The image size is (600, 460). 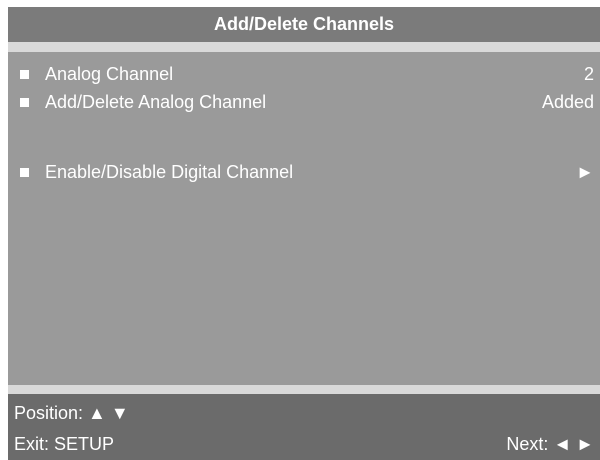 I want to click on submenu-arrow-icon: ►, so click(x=585, y=172).